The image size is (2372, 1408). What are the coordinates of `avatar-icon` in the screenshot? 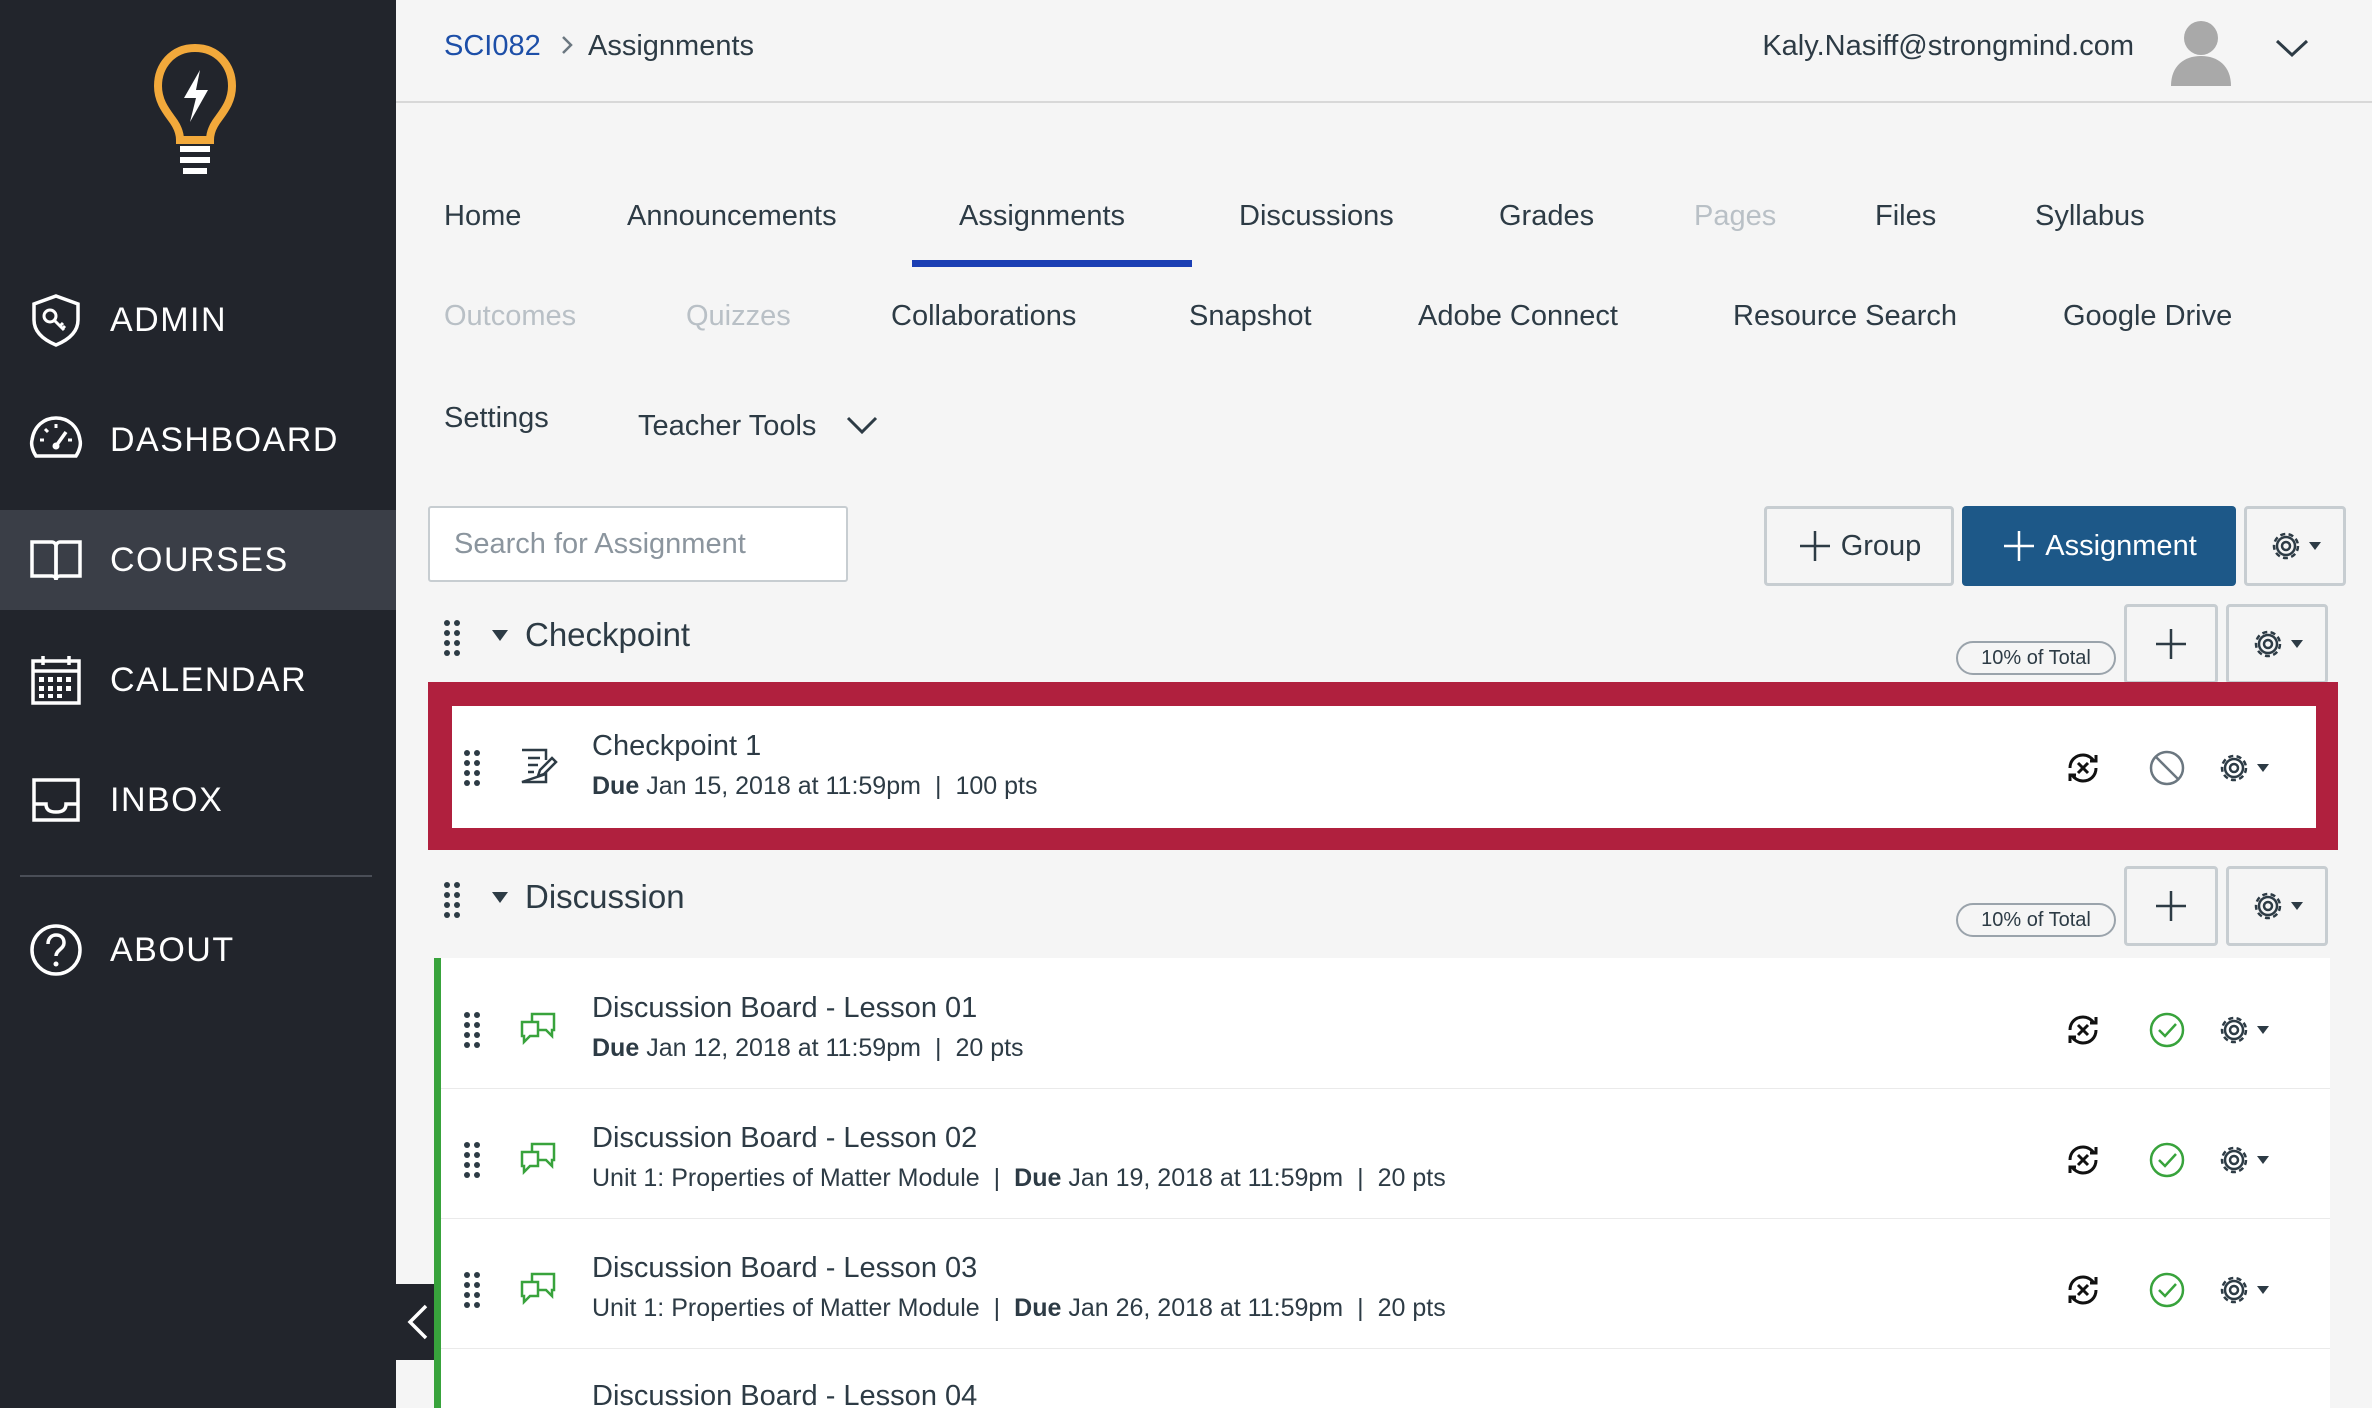 It's located at (2201, 51).